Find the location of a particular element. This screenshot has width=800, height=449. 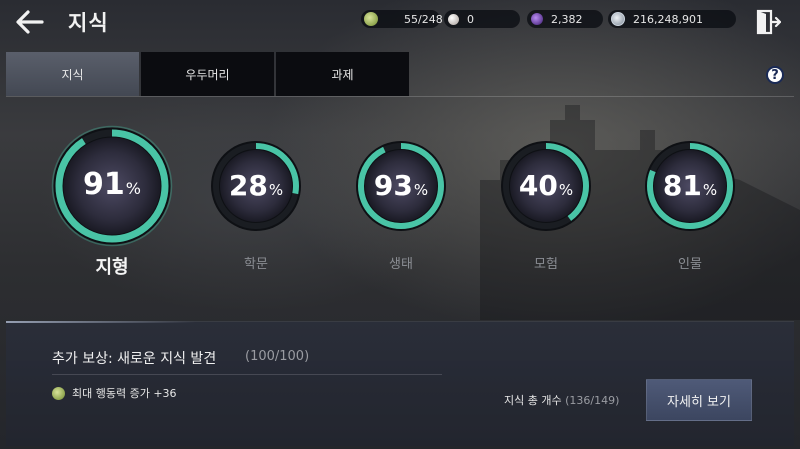

exit-door-icon is located at coordinates (768, 22).